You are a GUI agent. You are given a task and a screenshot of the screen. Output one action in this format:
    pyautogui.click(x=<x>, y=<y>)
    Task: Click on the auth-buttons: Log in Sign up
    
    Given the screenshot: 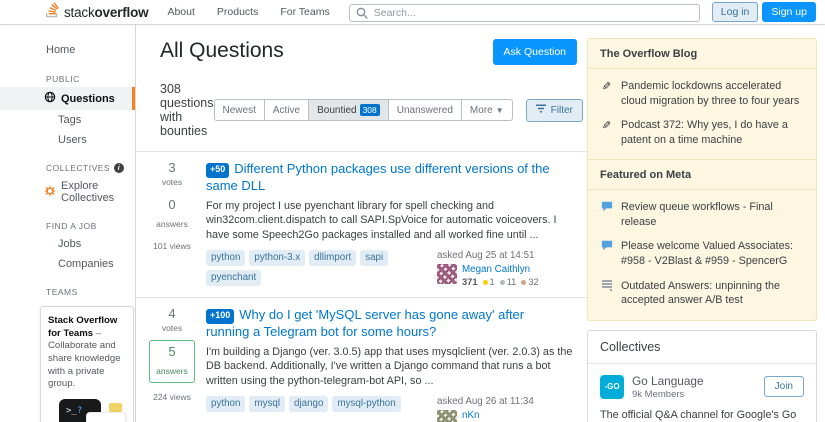 What is the action you would take?
    pyautogui.click(x=763, y=12)
    